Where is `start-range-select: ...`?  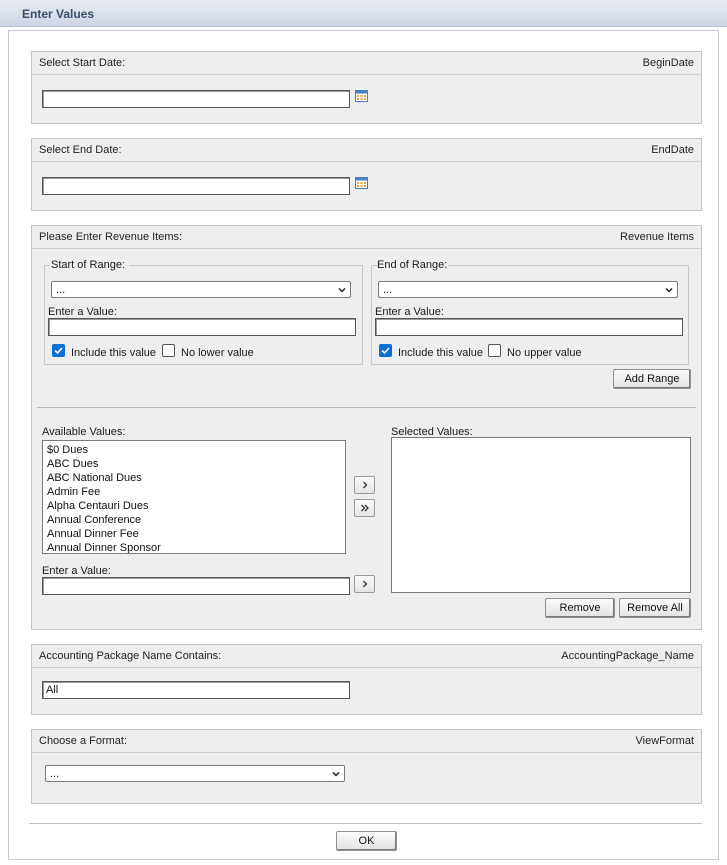 start-range-select: ... is located at coordinates (201, 289).